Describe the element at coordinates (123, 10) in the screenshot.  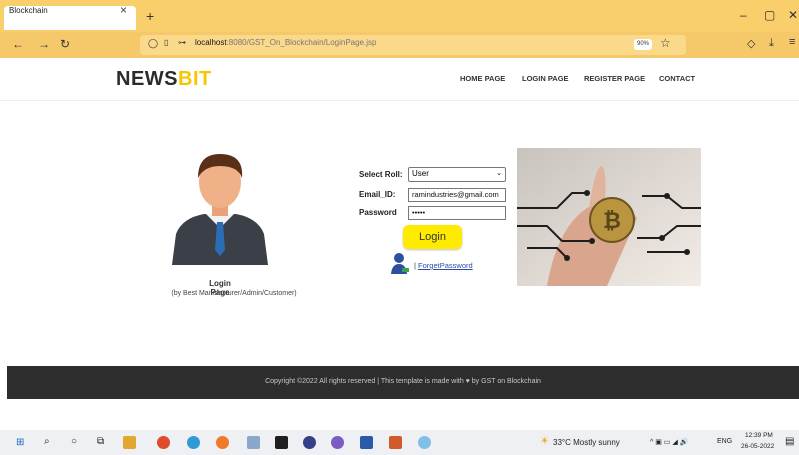
I see `tab-close-icon: ×` at that location.